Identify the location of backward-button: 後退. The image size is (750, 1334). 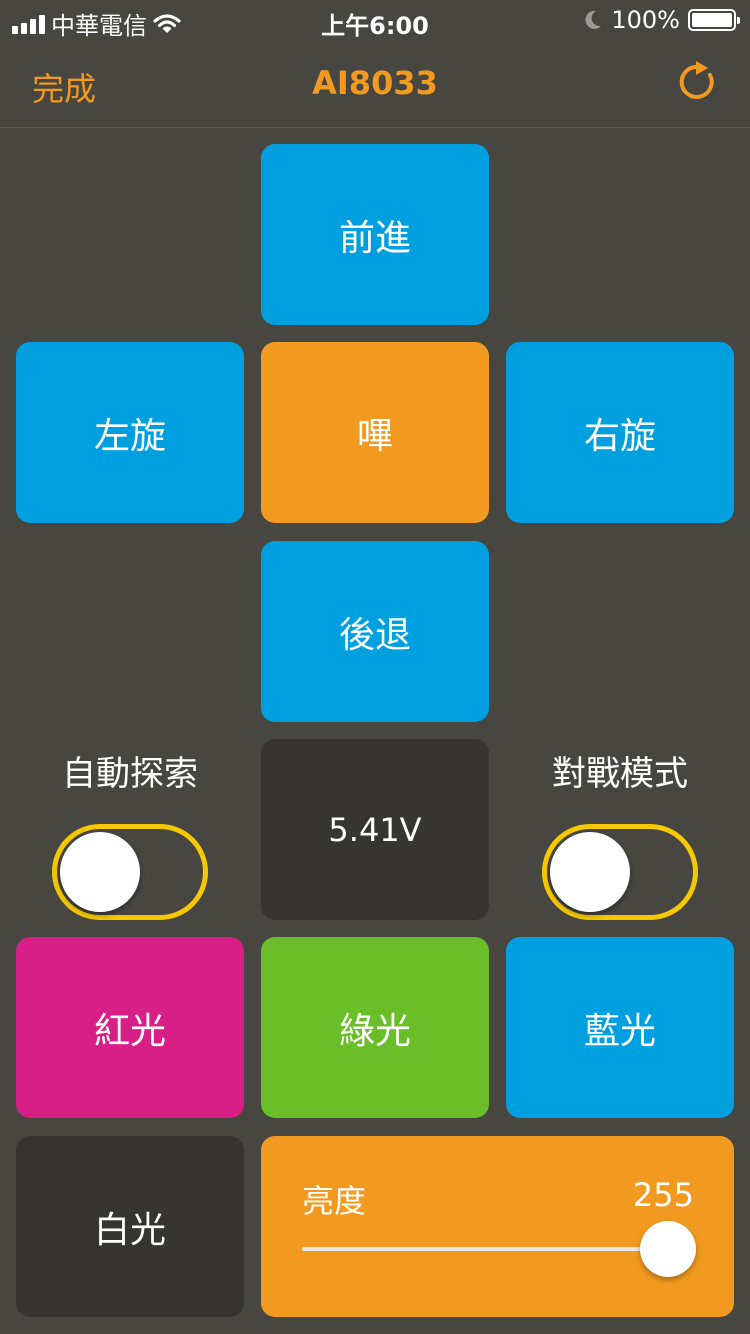
(375, 631).